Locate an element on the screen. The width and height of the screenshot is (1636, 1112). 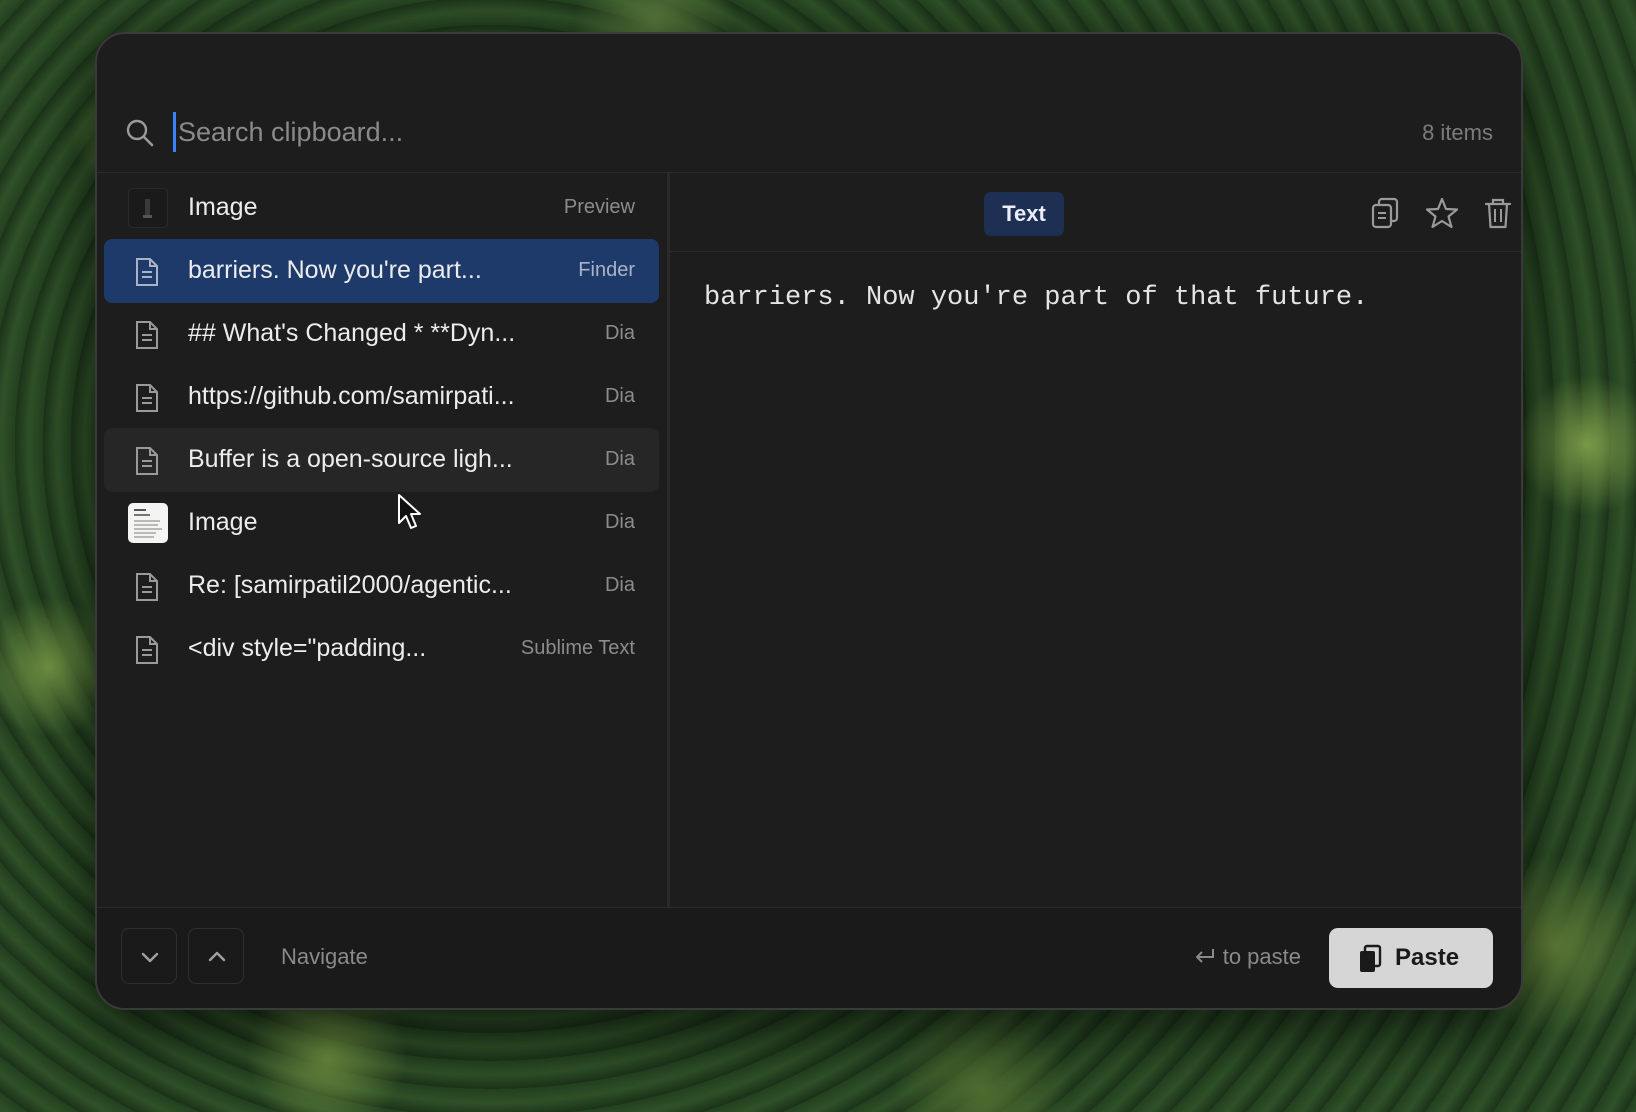
trash-icon is located at coordinates (1498, 213).